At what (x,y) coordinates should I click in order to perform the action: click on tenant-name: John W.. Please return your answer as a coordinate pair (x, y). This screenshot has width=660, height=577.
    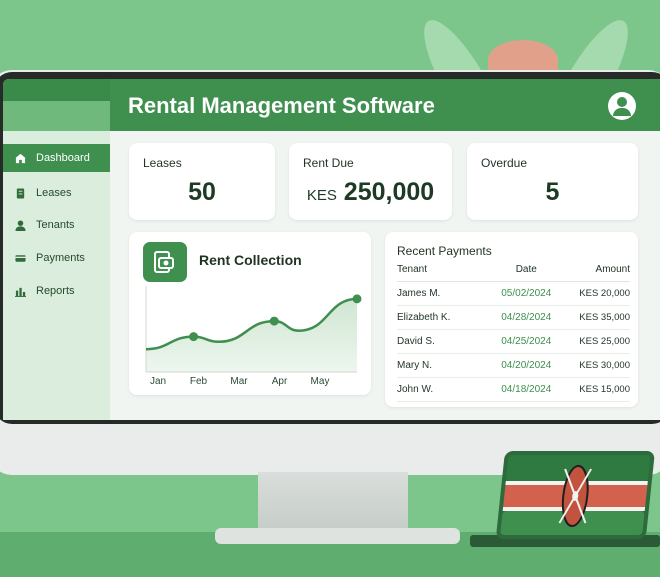
    Looking at the image, I should click on (444, 389).